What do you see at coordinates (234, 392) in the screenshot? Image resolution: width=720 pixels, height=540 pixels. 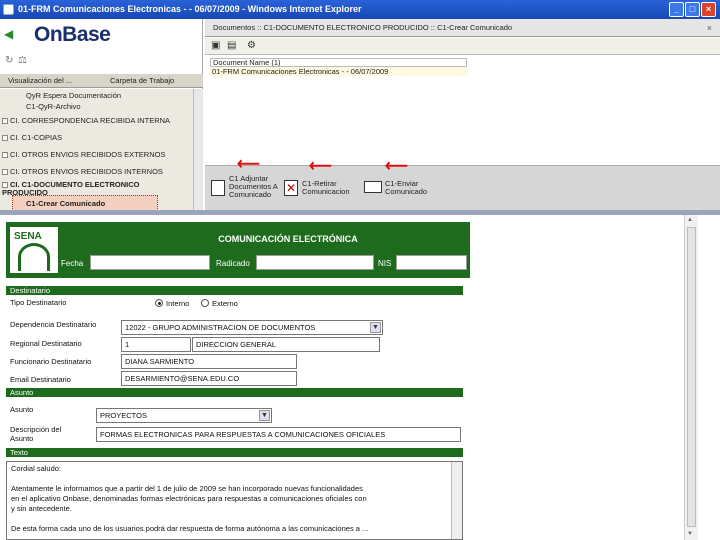 I see `section-asunto: Asunto` at bounding box center [234, 392].